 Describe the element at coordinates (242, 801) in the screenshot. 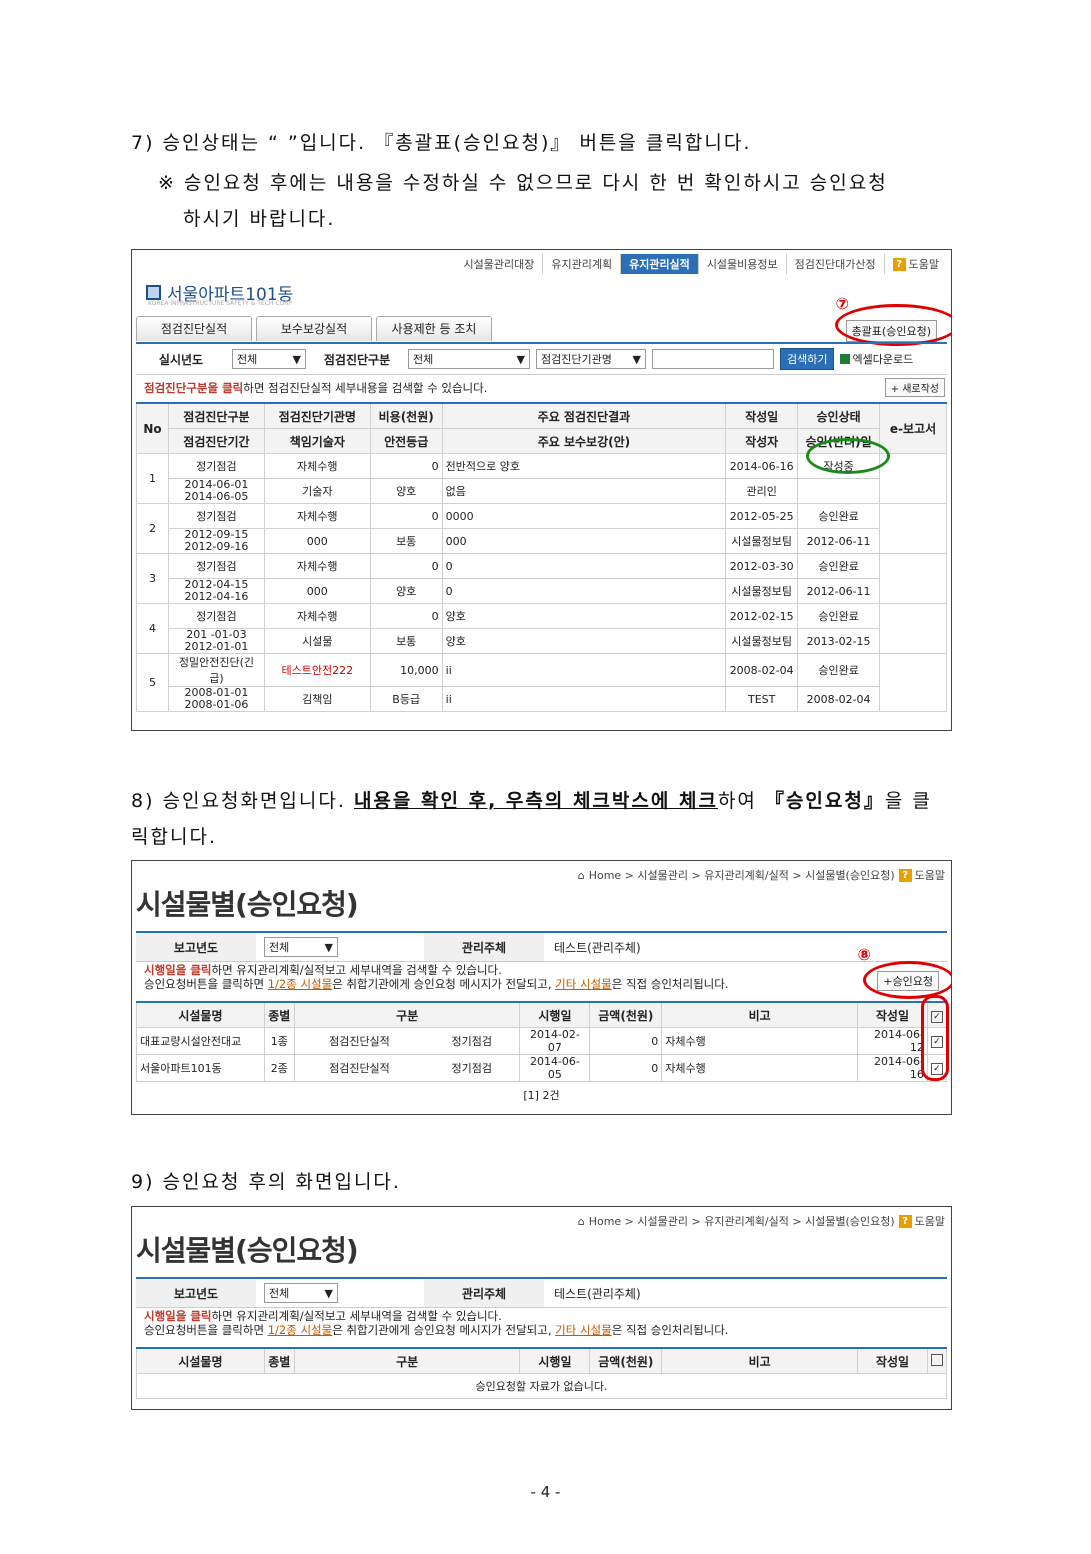

I see `step8-prefix: 8) 승인요청화면입니다.` at that location.